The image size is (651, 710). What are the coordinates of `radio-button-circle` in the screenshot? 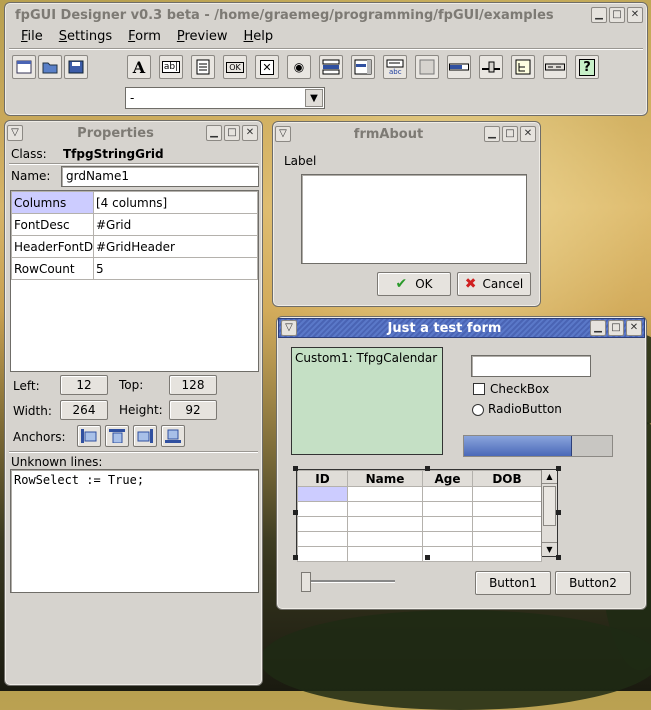 It's located at (478, 410).